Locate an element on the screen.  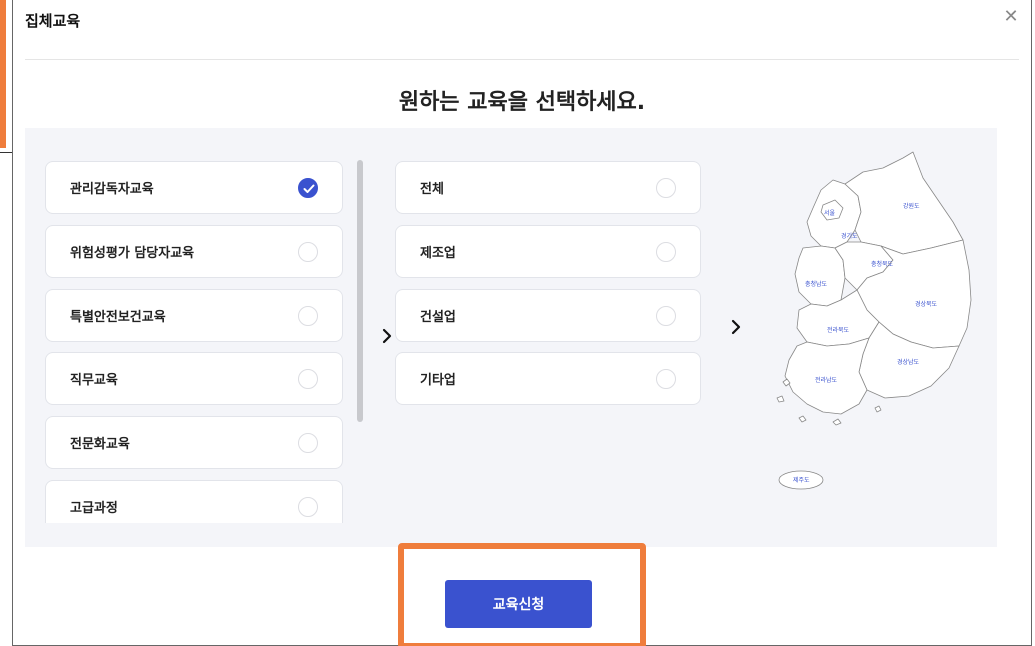
map-label: 서울 is located at coordinates (830, 213).